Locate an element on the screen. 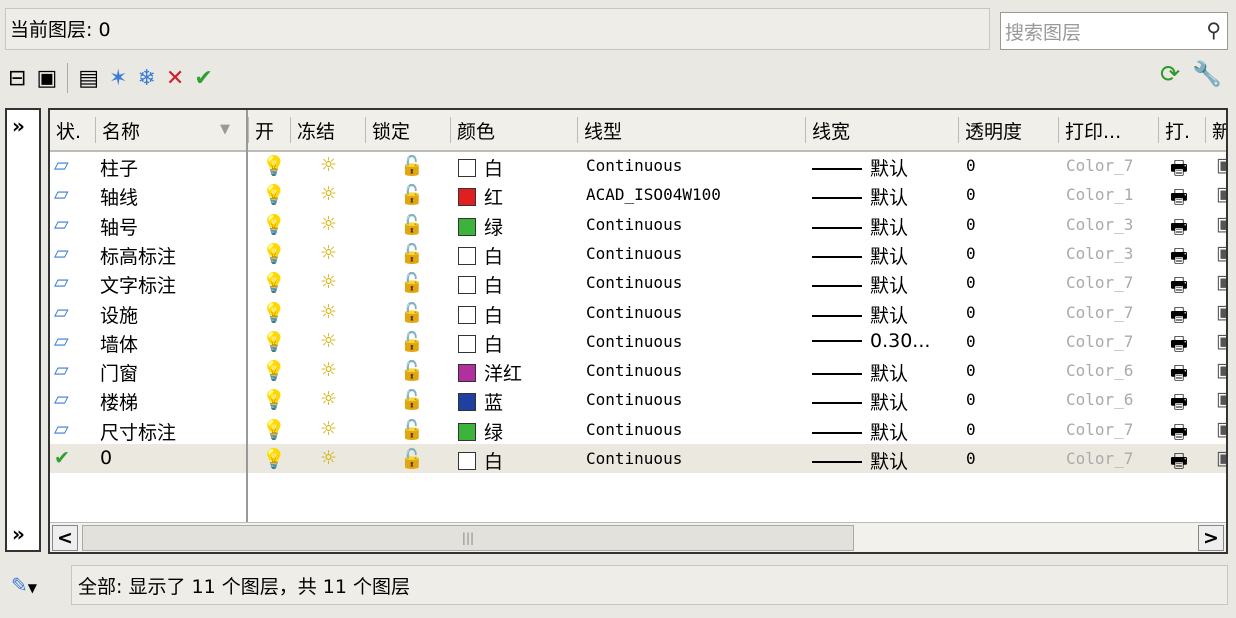 The height and width of the screenshot is (618, 1236). linetype: ACAD_ISO04W100 is located at coordinates (653, 194).